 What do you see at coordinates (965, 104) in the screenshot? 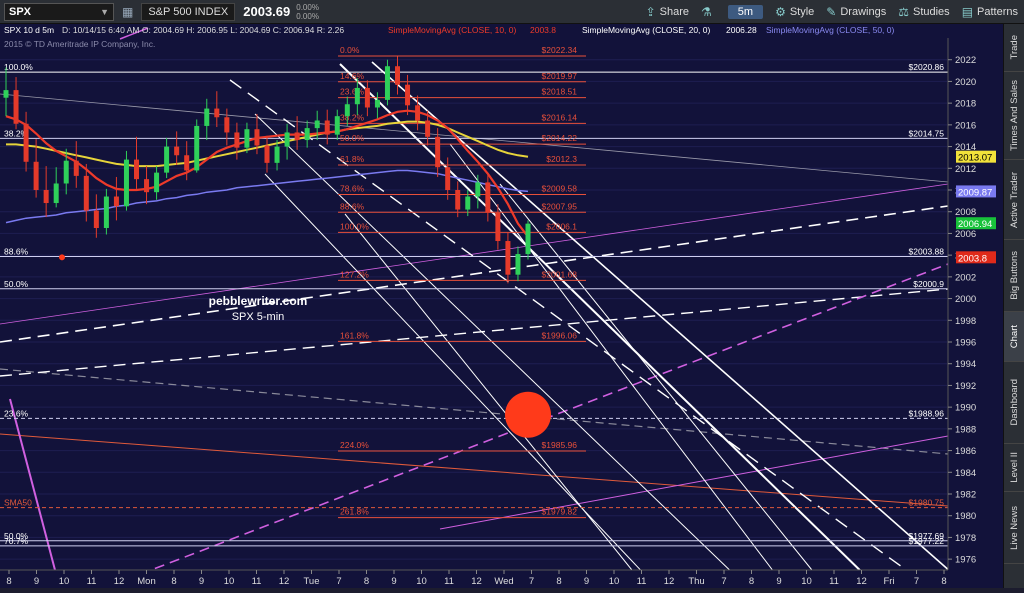
I see `y-tick-label: 2018` at bounding box center [965, 104].